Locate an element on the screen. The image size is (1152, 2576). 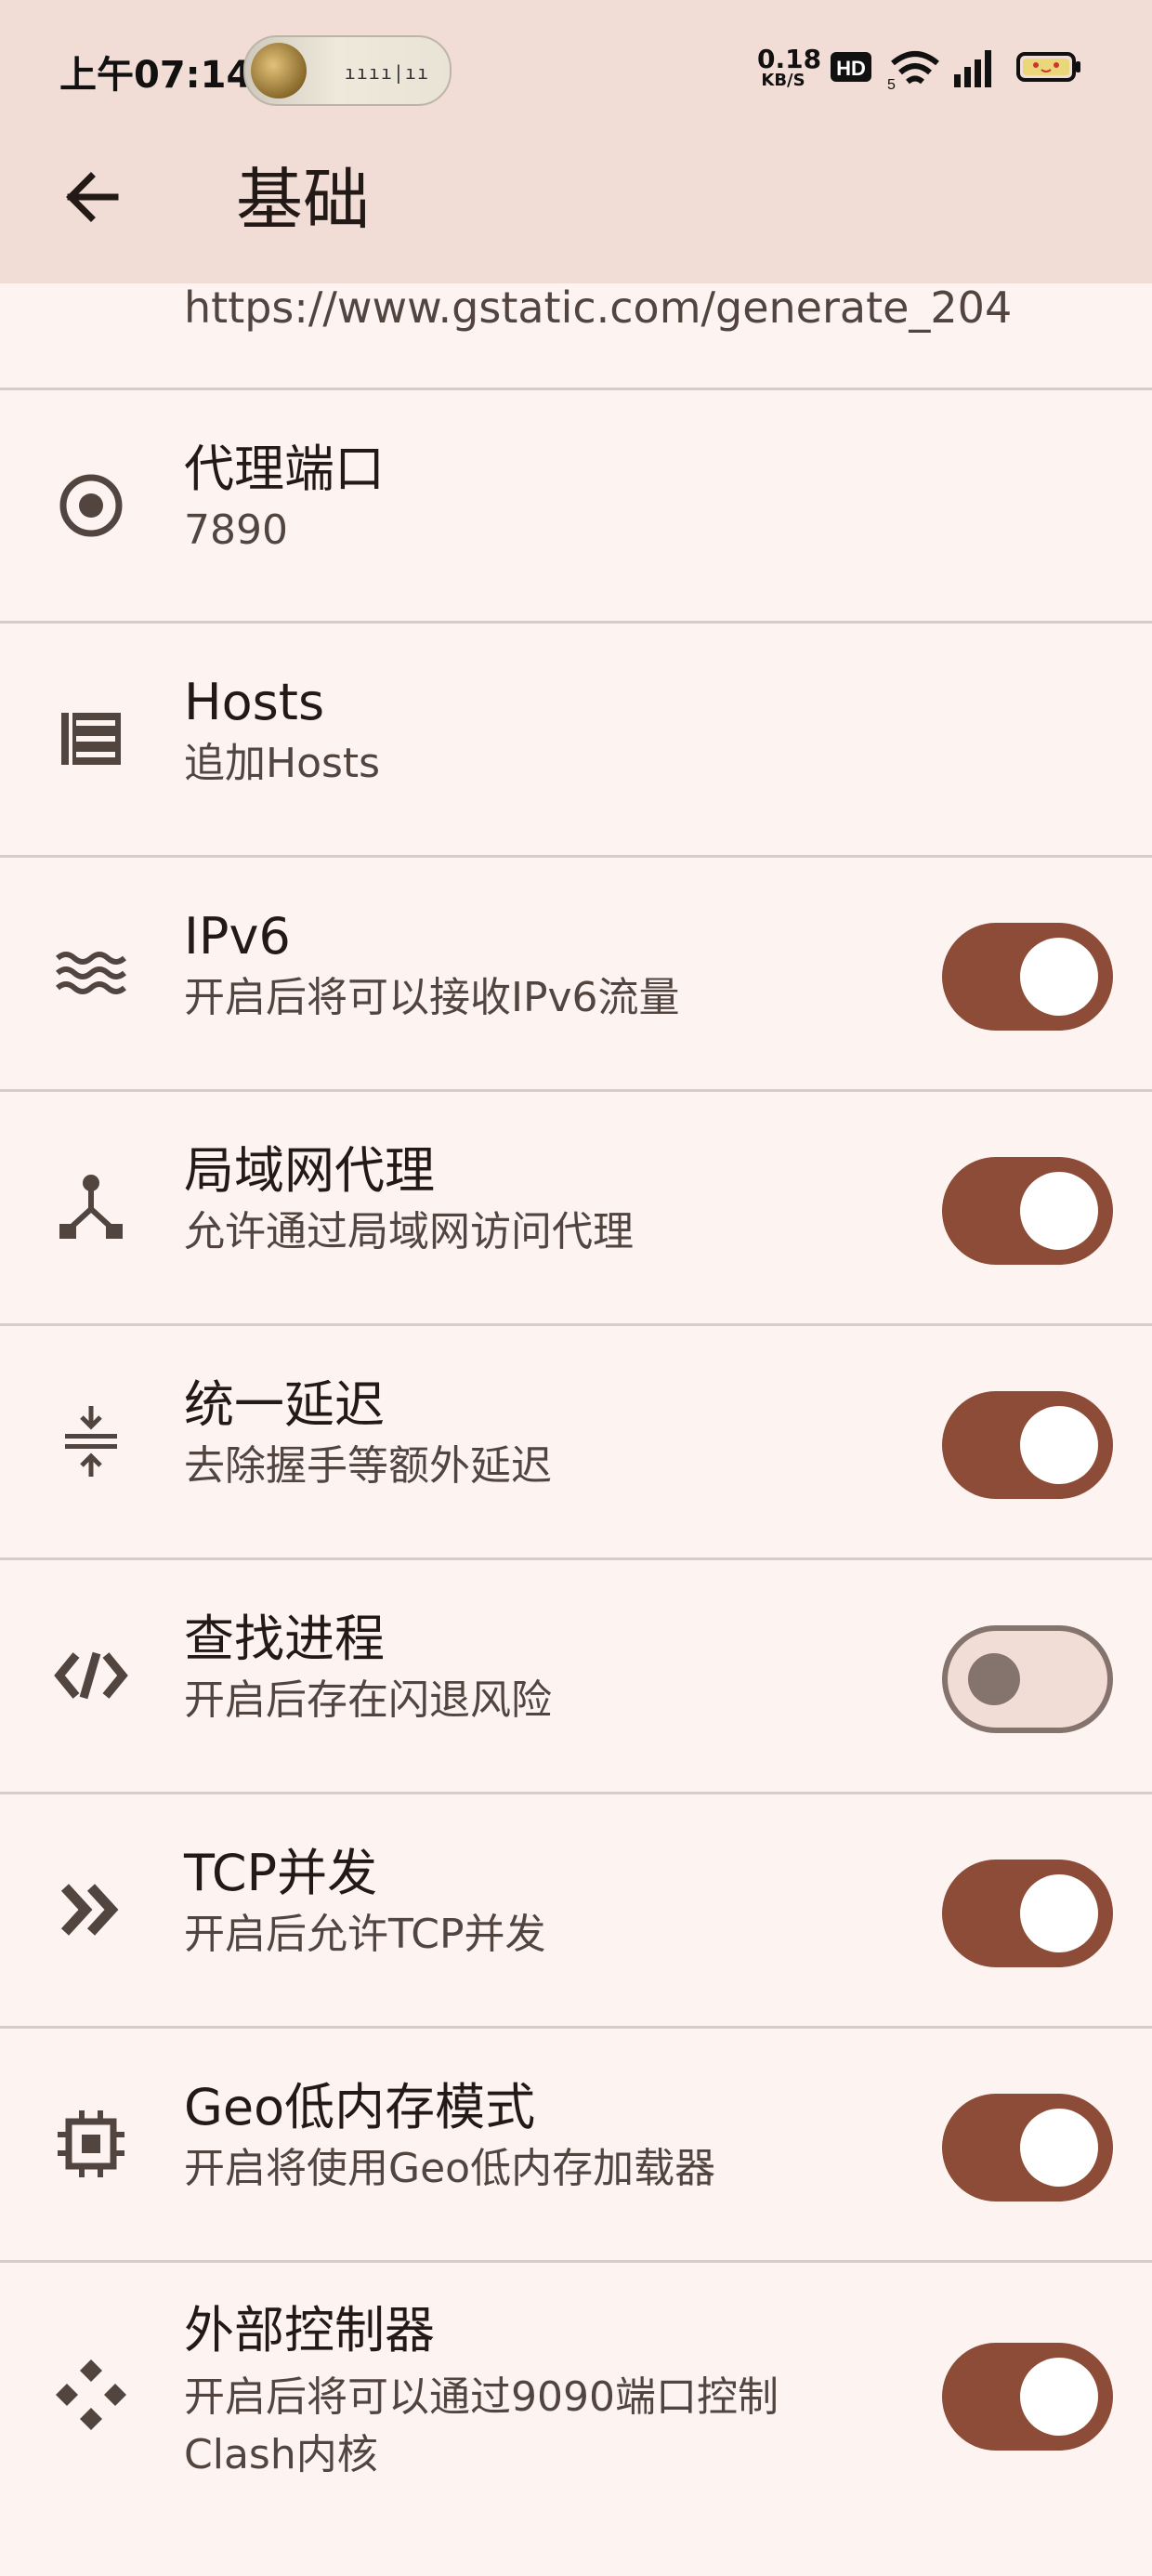
list-item-lan-proxy: 局域网代理 允许通过局域网访问代理 is located at coordinates (576, 1207).